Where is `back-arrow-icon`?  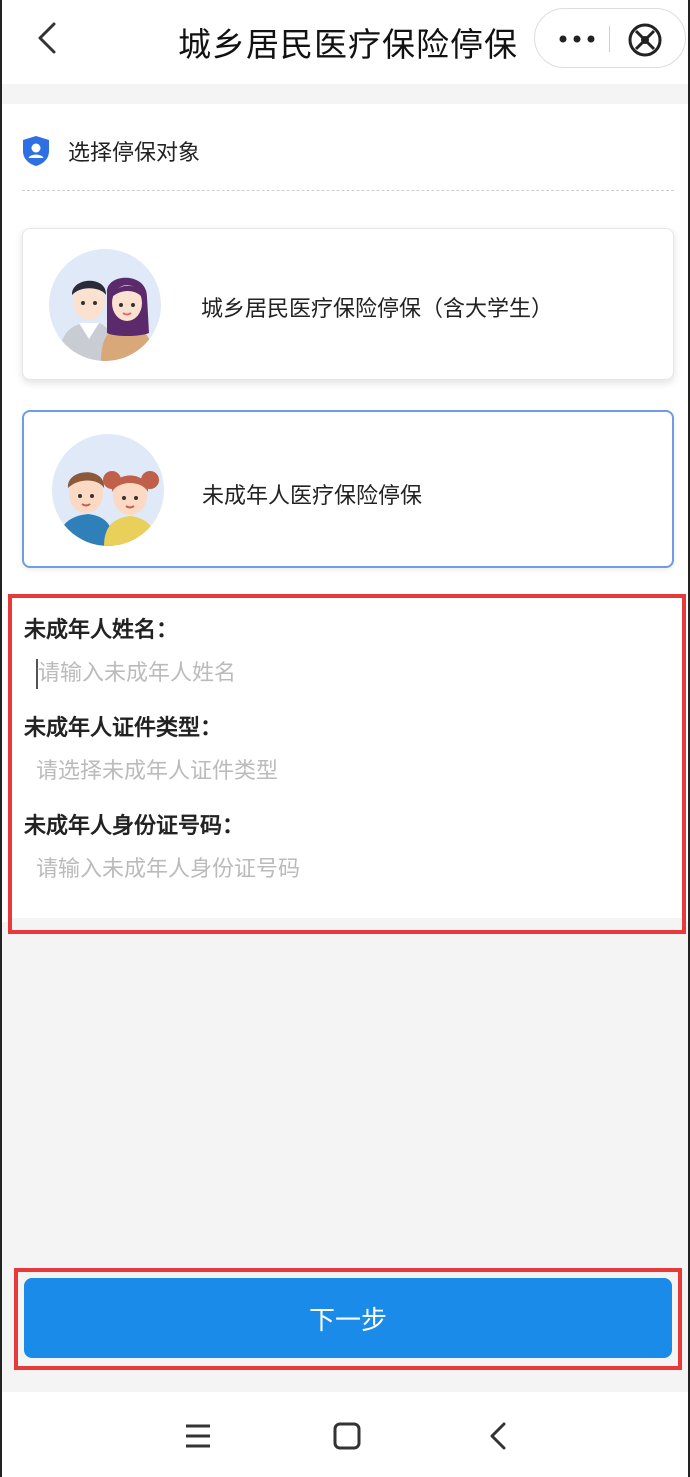
back-arrow-icon is located at coordinates (498, 1436).